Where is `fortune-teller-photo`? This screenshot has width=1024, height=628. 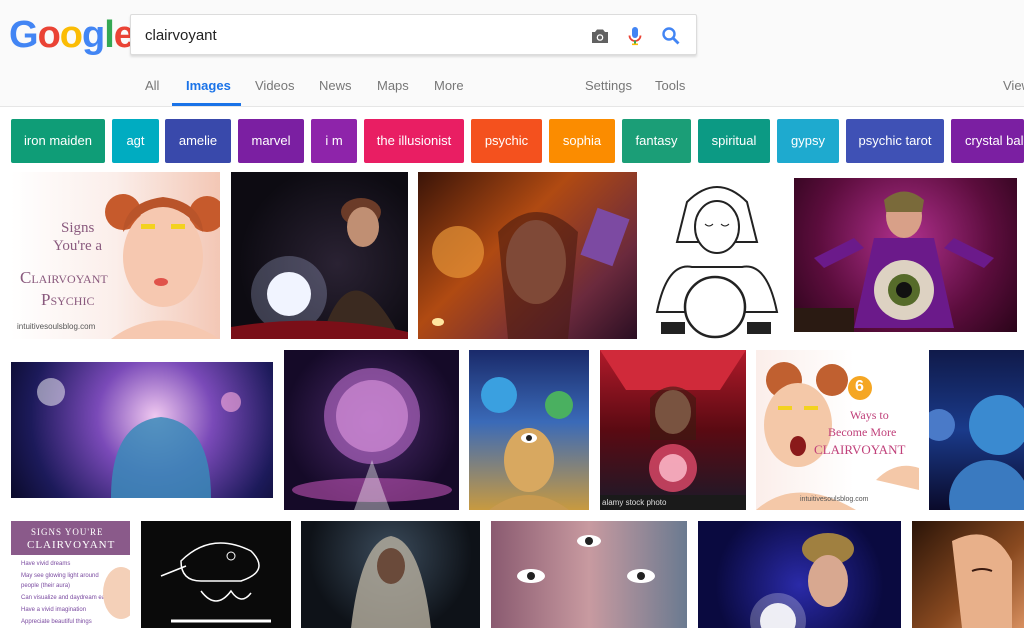
fortune-teller-photo is located at coordinates (319, 268).